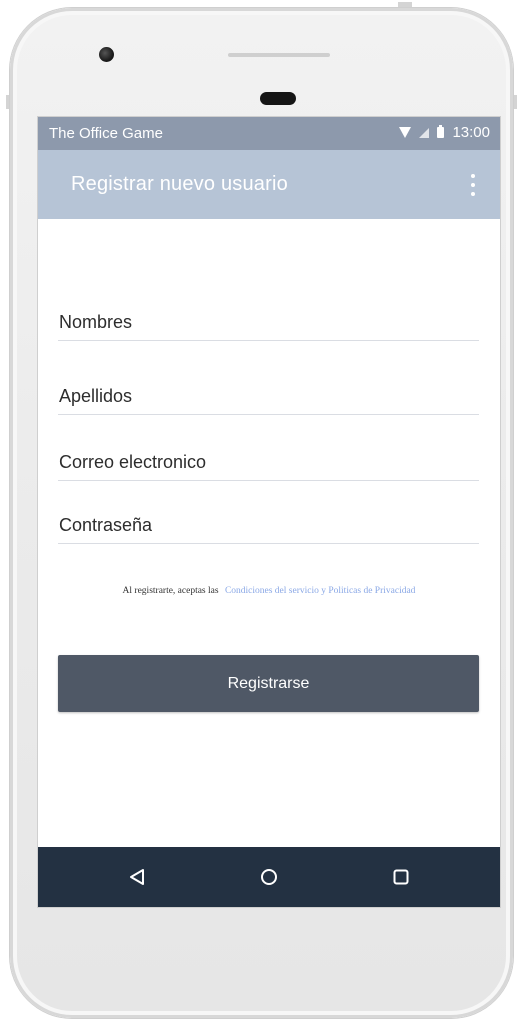 The height and width of the screenshot is (1024, 523). I want to click on signal-icon, so click(424, 132).